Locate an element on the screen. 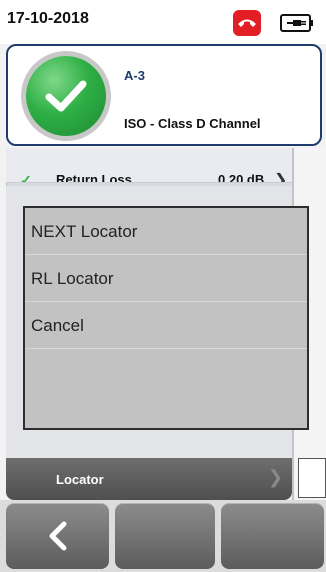 This screenshot has height=572, width=326. chevron-left-icon is located at coordinates (57, 536).